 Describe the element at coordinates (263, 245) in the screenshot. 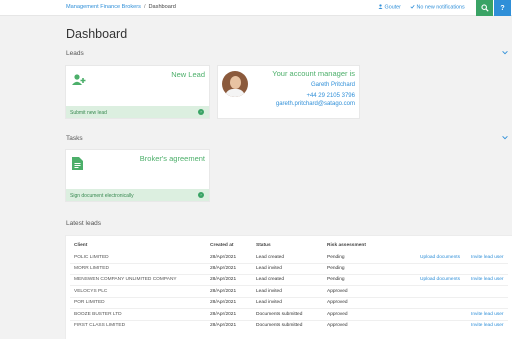

I see `column-status: Status` at that location.